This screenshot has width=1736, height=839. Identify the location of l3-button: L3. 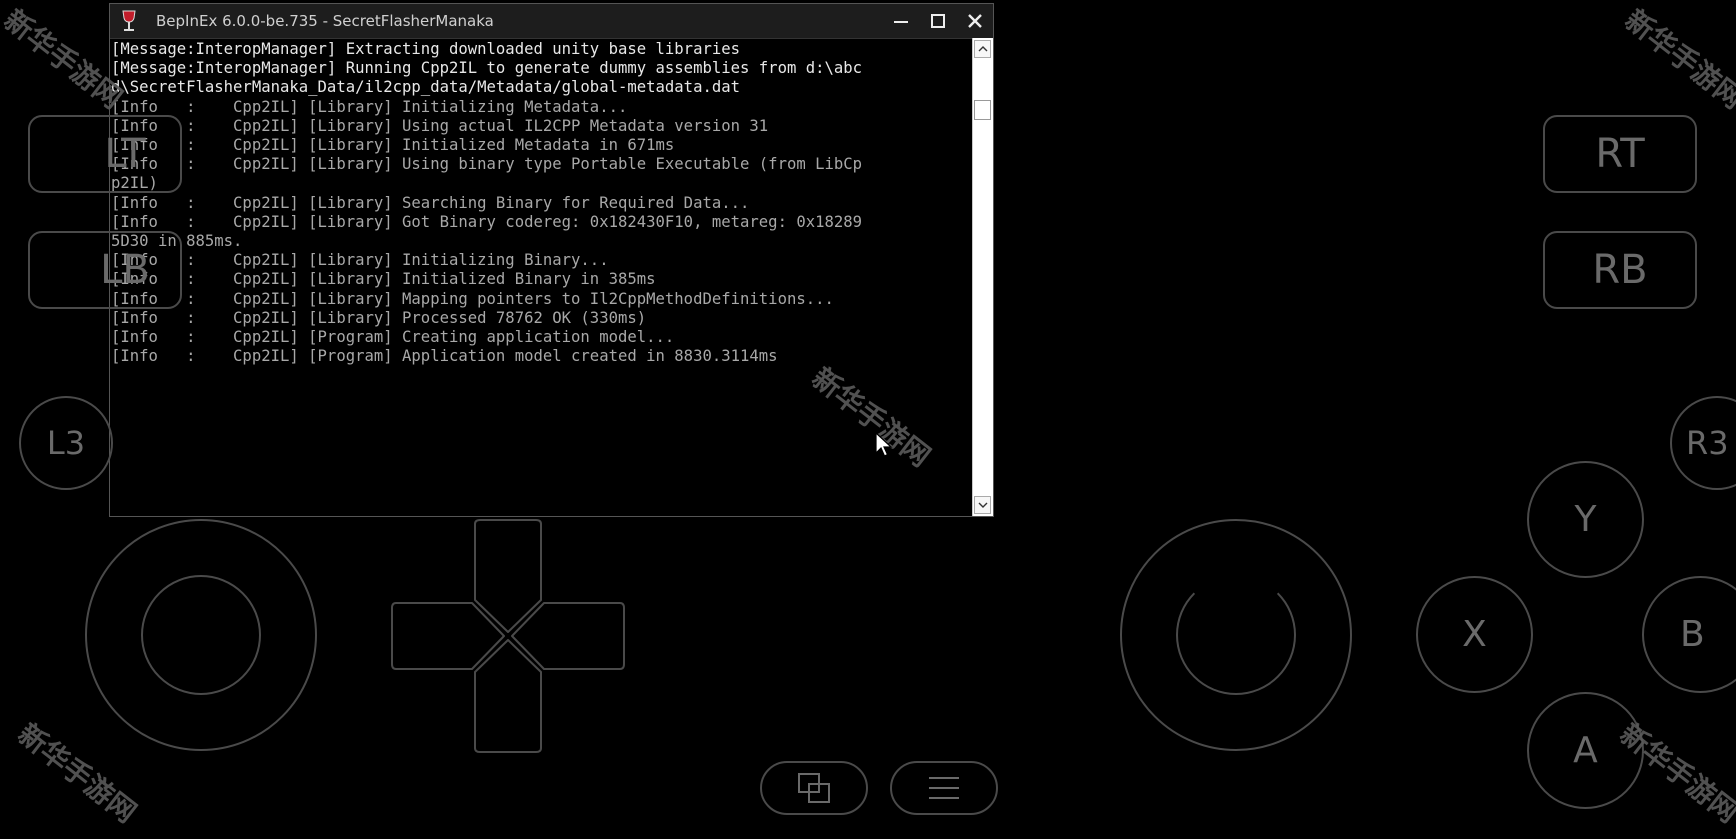
(66, 443).